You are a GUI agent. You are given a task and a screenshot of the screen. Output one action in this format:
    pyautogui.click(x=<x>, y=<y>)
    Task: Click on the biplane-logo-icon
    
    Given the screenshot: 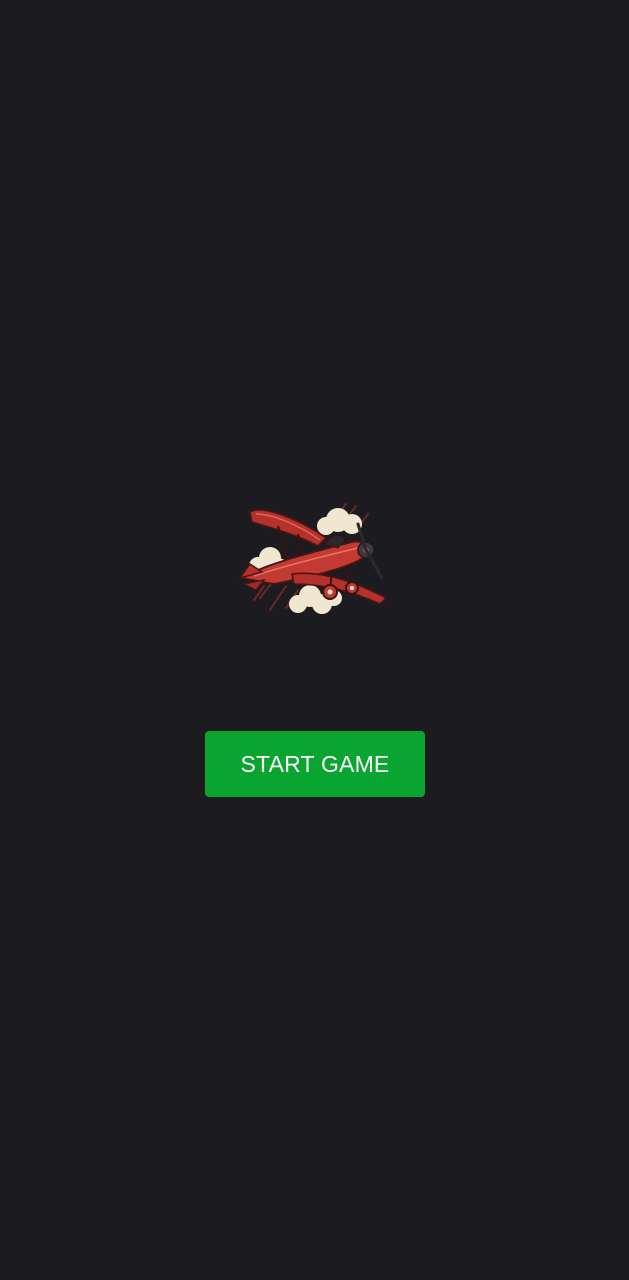 What is the action you would take?
    pyautogui.click(x=314, y=558)
    